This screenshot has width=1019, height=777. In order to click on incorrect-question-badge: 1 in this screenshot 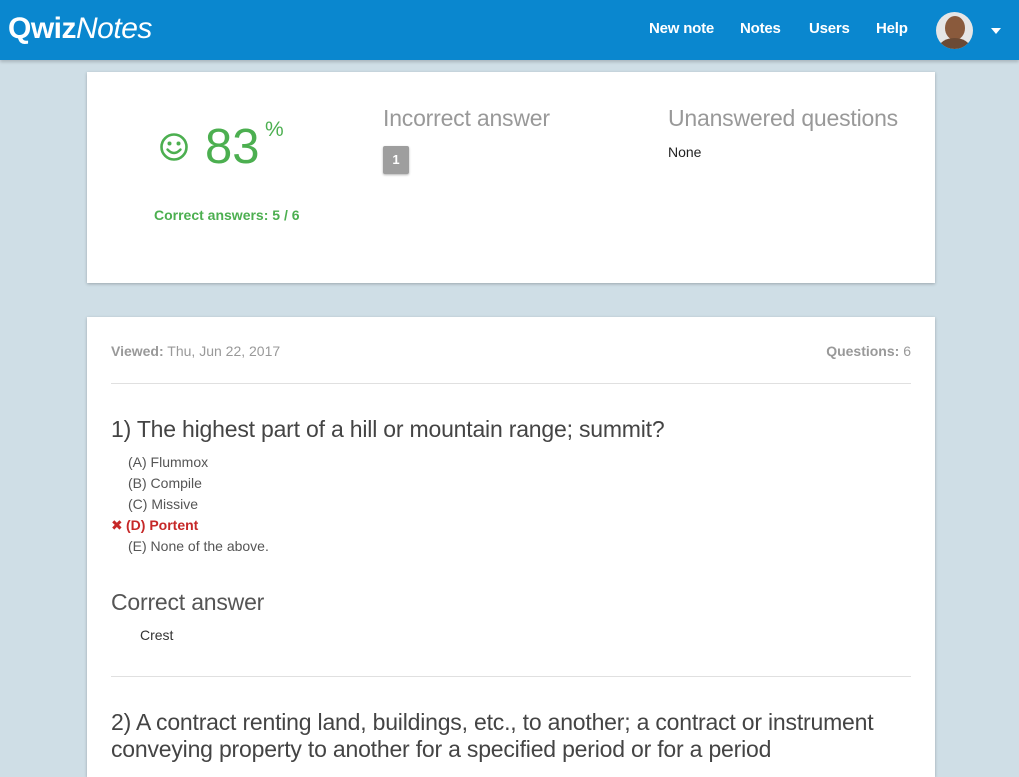, I will do `click(396, 160)`.